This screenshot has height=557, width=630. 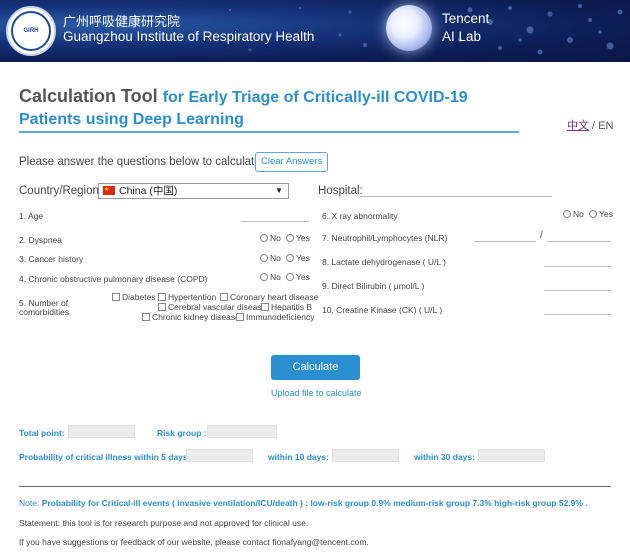 What do you see at coordinates (373, 286) in the screenshot?
I see `question-bilirubin: 9. Direct Bilirubin ( μmol/L )` at bounding box center [373, 286].